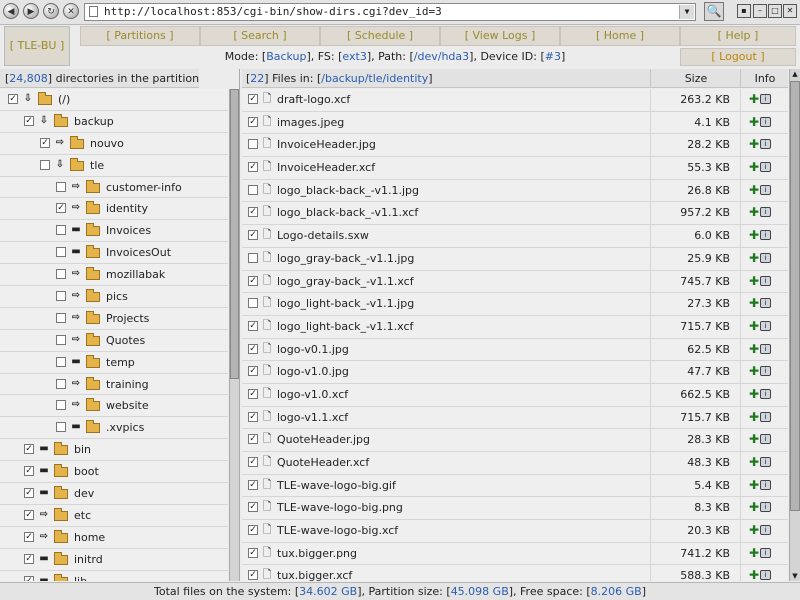  I want to click on tree-row: ✓ ⇨ home, so click(114, 537).